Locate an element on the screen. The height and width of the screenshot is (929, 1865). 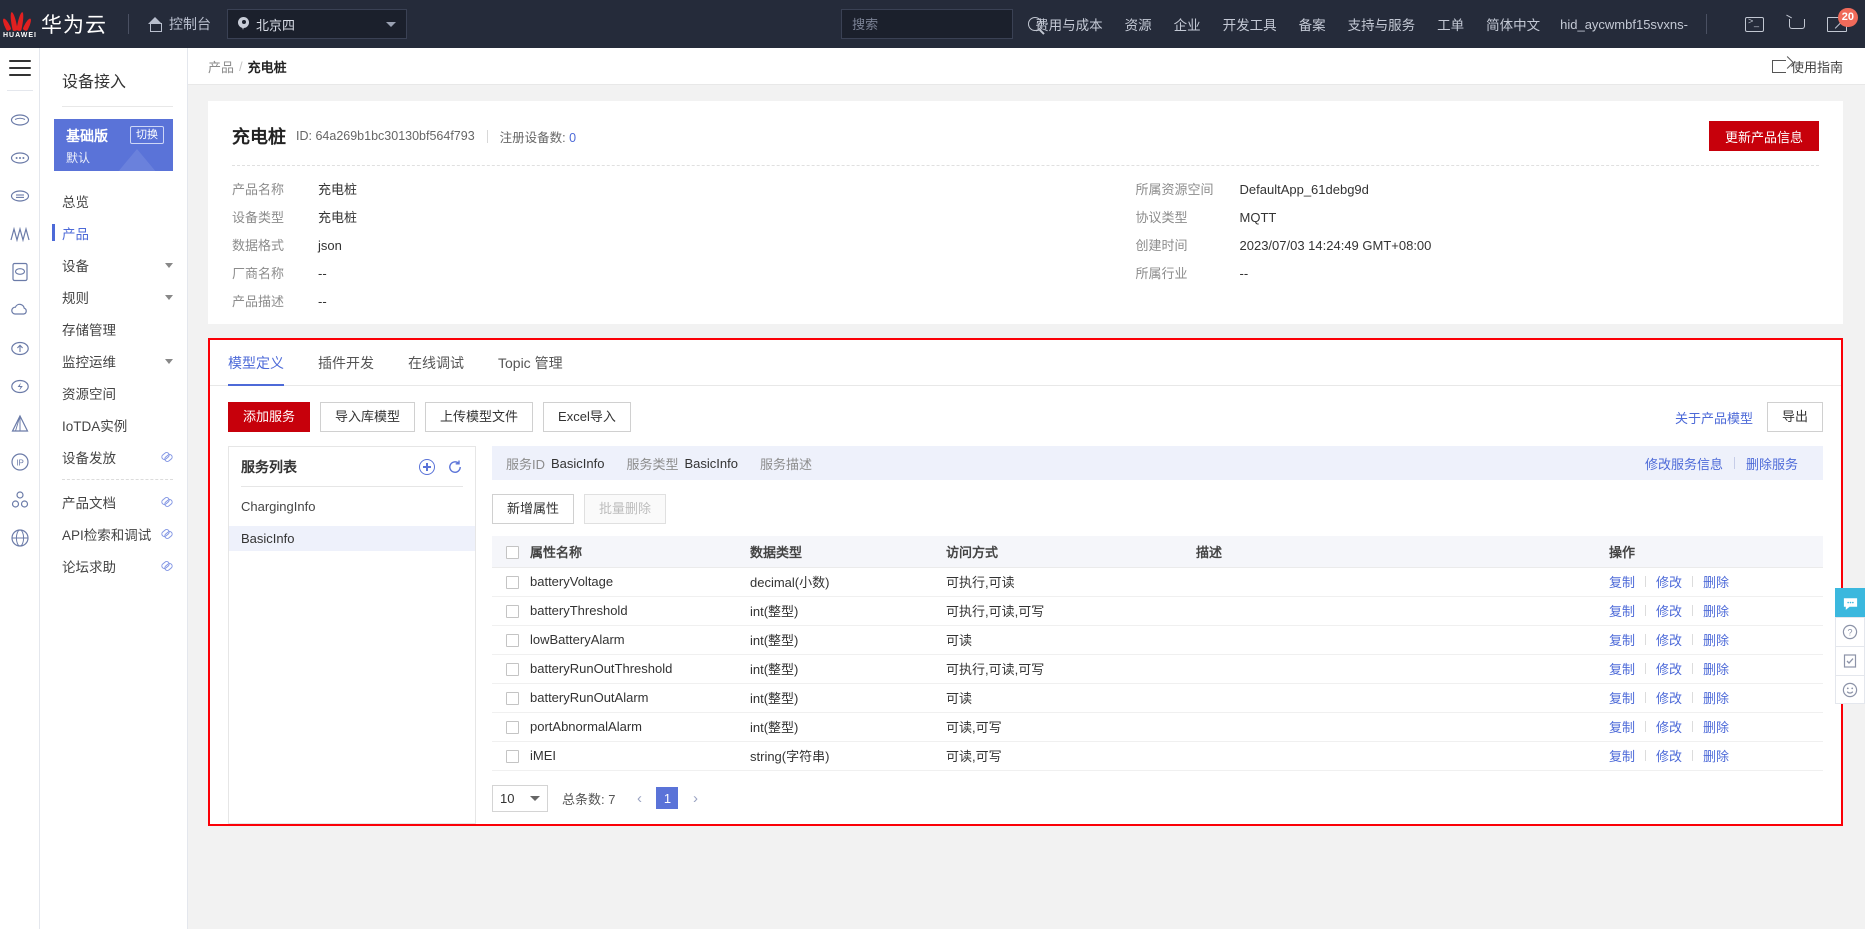
nav-item-tickets: 工单 is located at coordinates (1450, 24).